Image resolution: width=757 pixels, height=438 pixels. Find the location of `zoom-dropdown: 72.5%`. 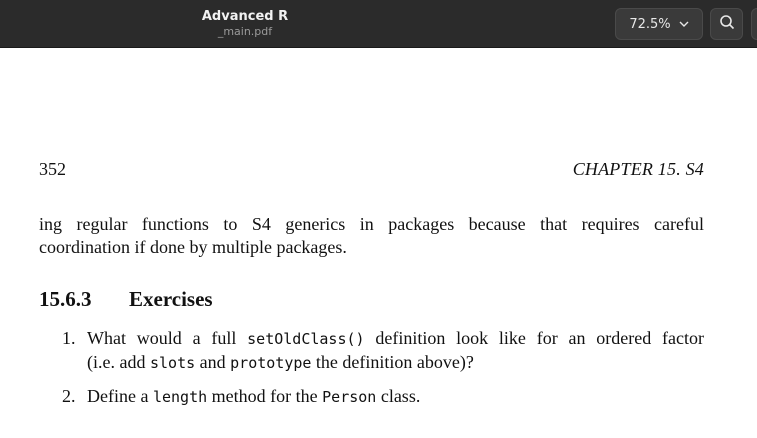

zoom-dropdown: 72.5% is located at coordinates (659, 24).